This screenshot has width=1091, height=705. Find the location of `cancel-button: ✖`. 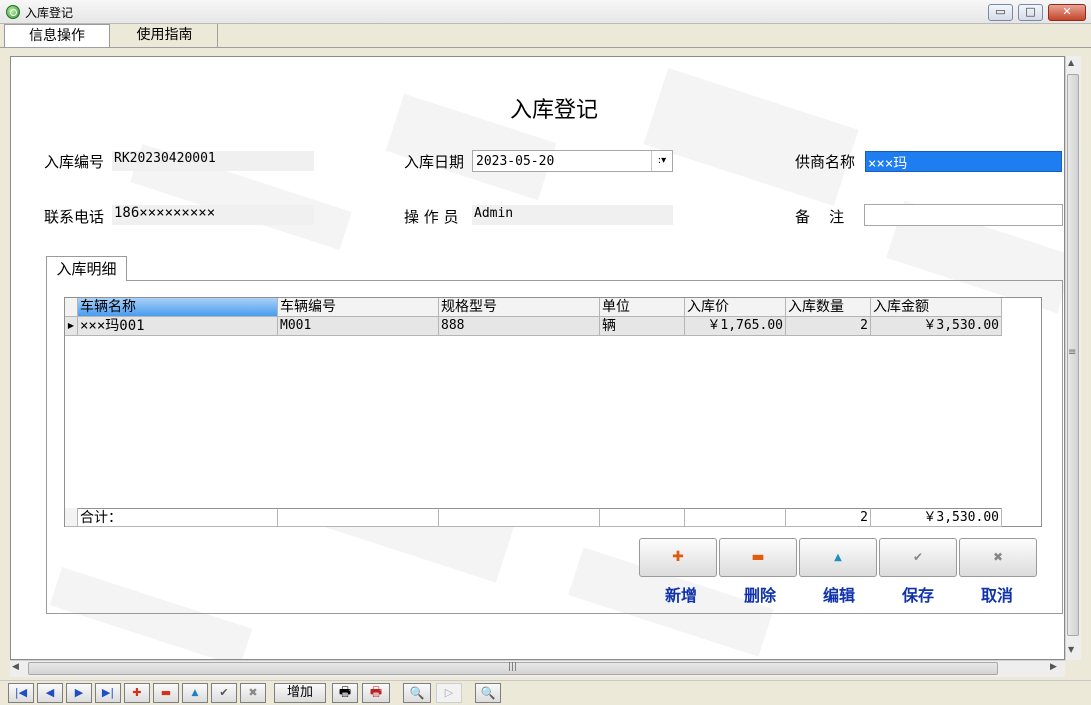

cancel-button: ✖ is located at coordinates (998, 557).